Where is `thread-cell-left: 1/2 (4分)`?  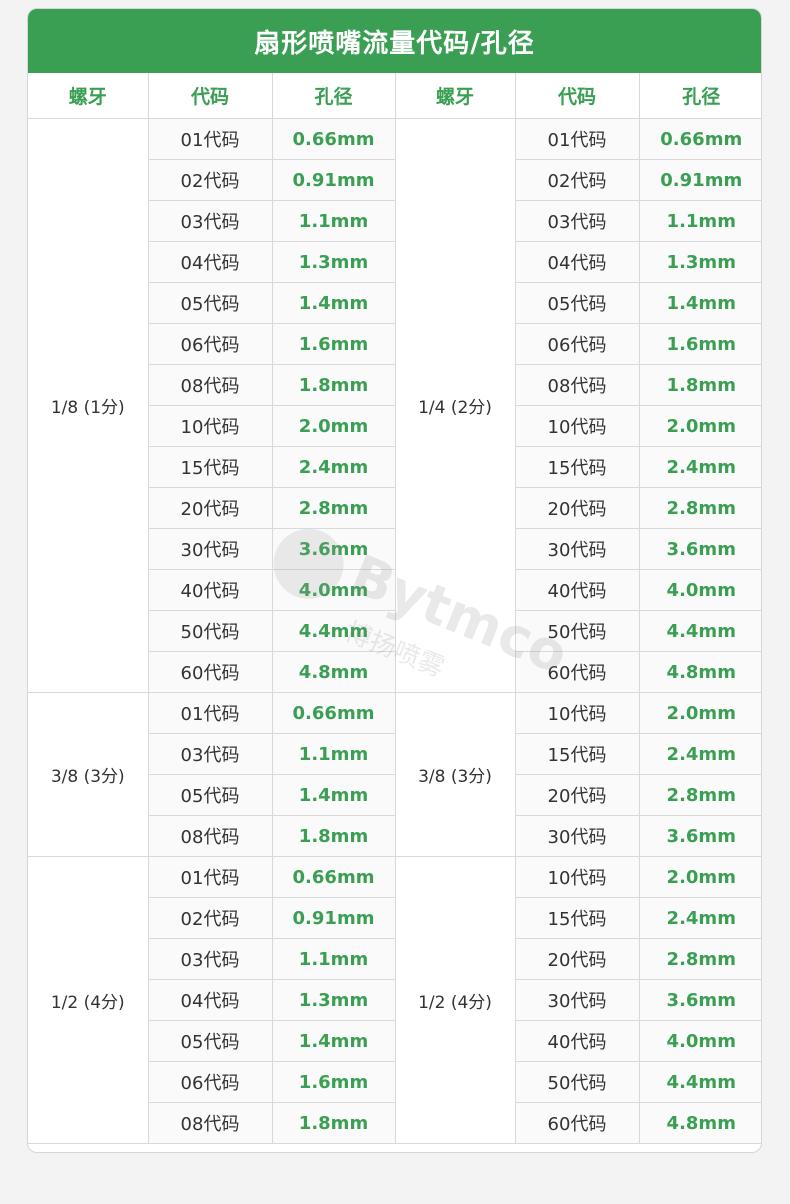
thread-cell-left: 1/2 (4分) is located at coordinates (88, 1000).